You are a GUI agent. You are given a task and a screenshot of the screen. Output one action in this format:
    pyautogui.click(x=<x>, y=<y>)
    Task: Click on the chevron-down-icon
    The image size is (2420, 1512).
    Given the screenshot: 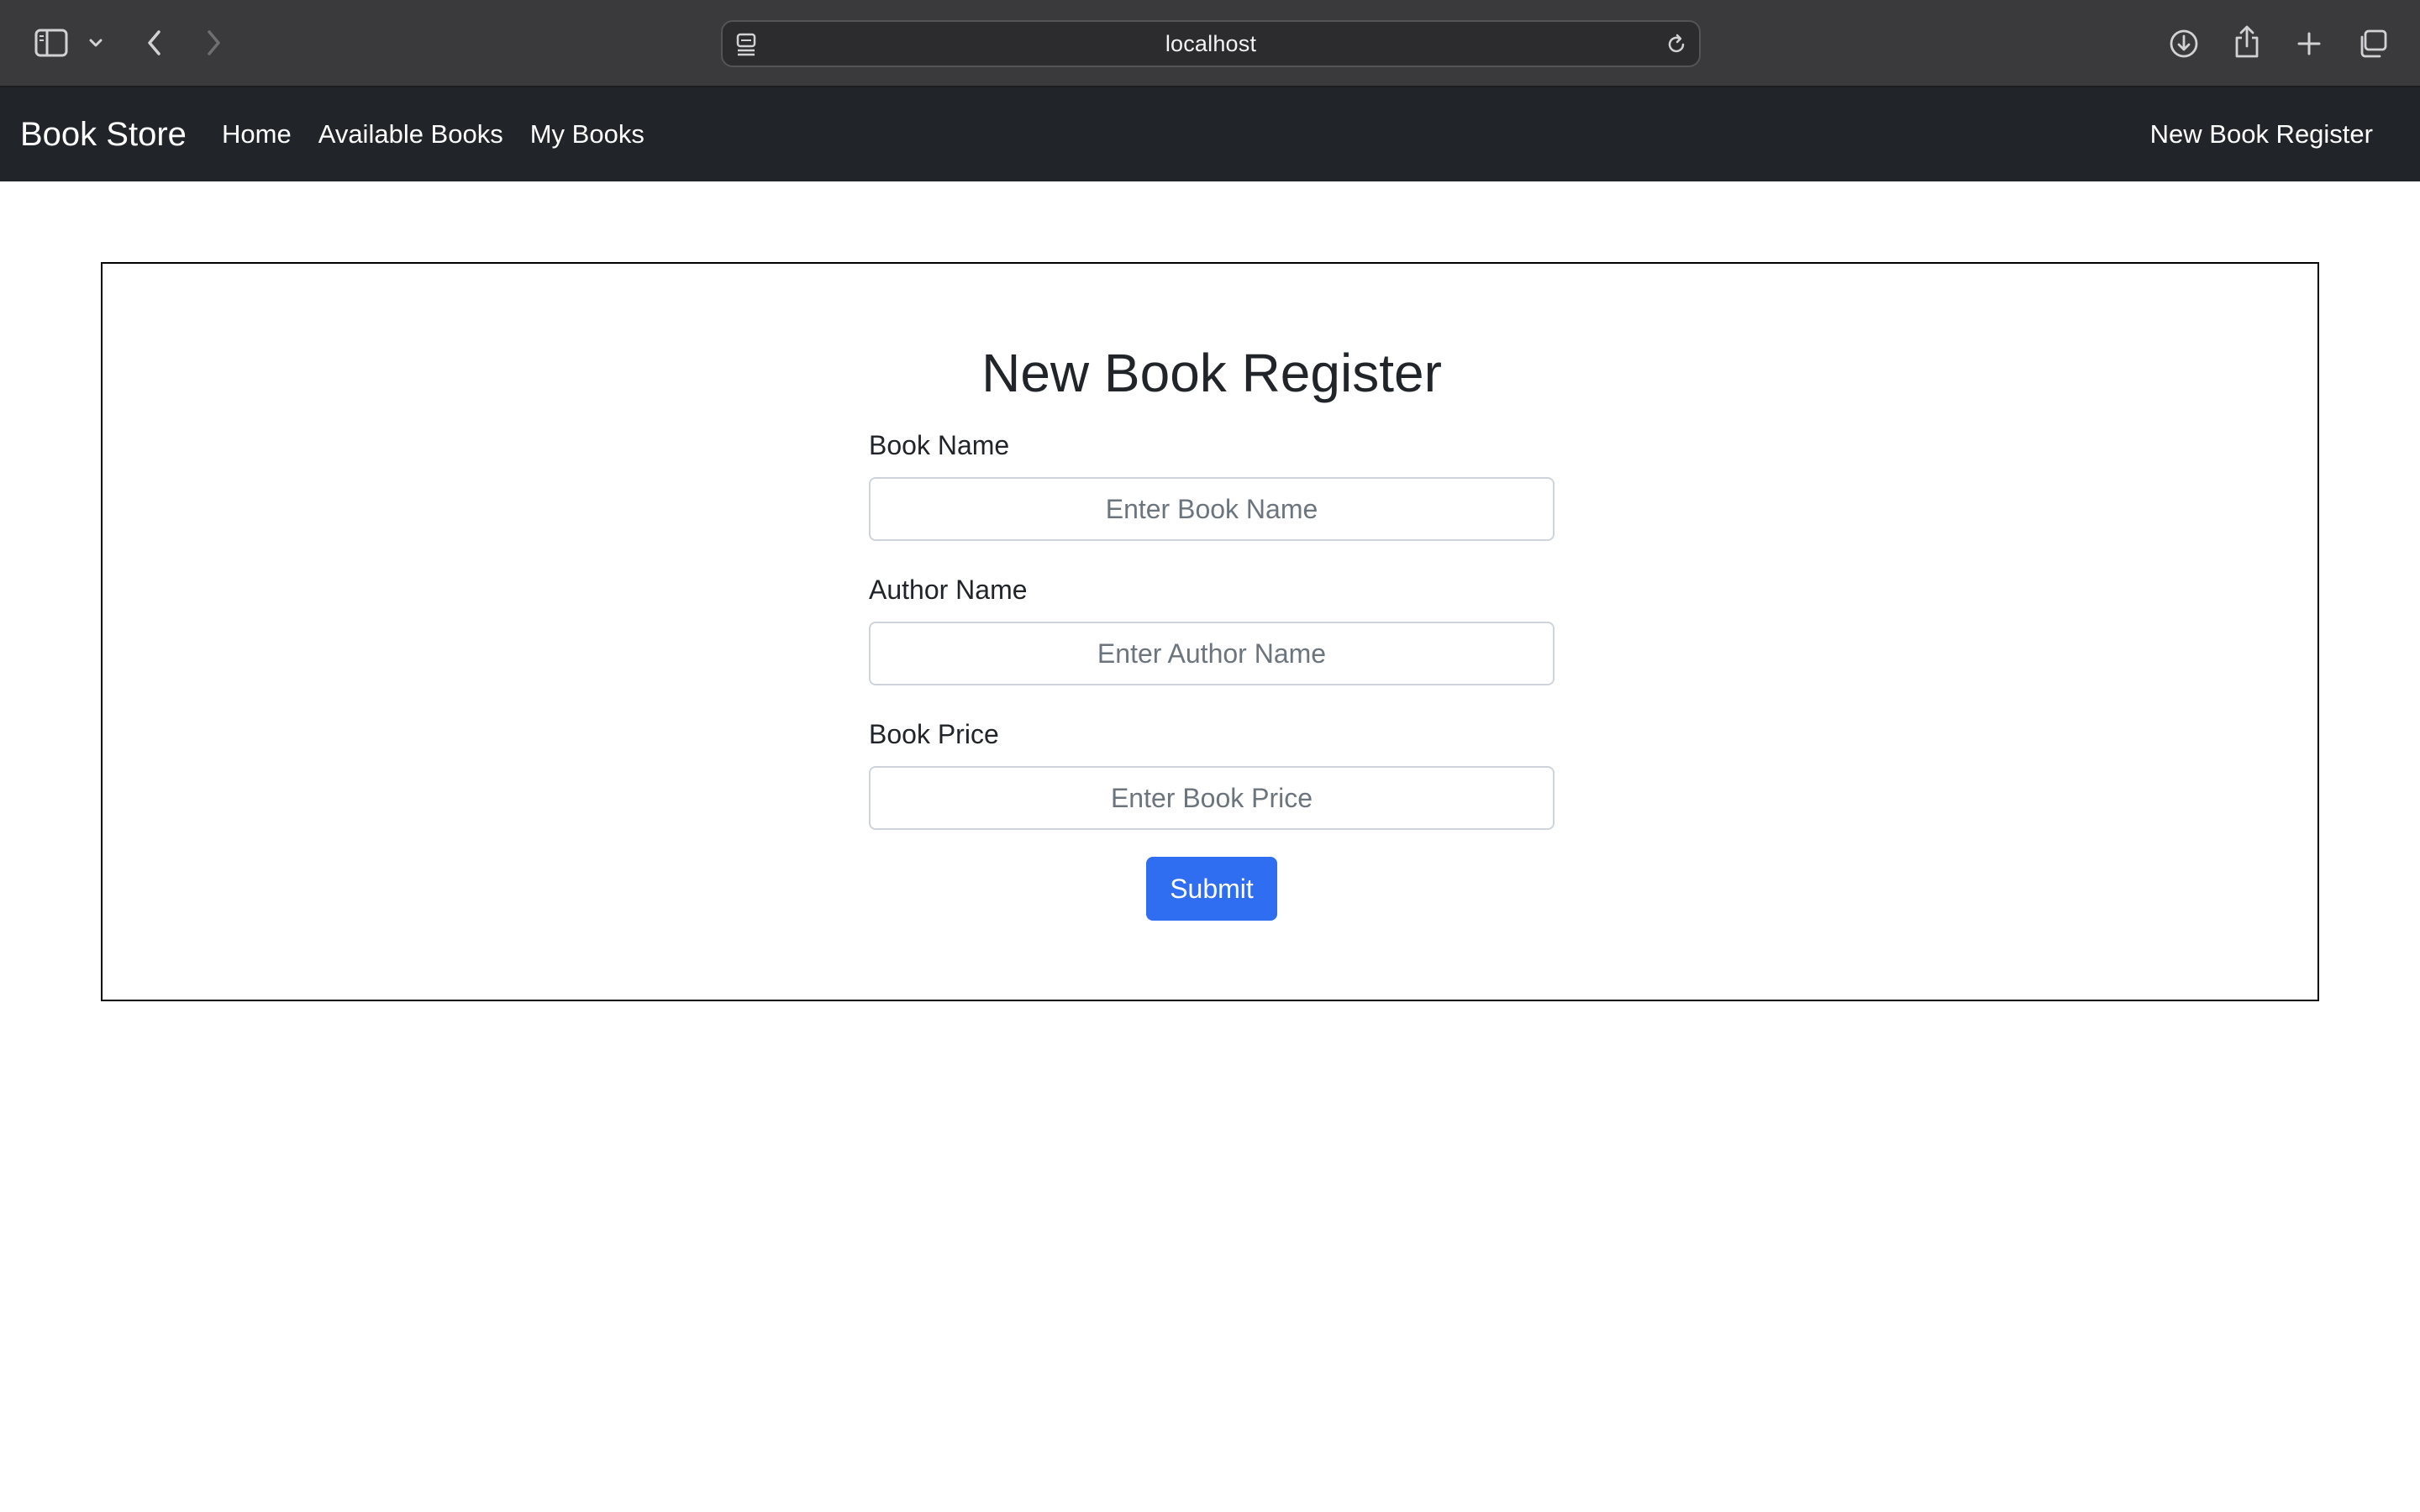 What is the action you would take?
    pyautogui.click(x=96, y=43)
    